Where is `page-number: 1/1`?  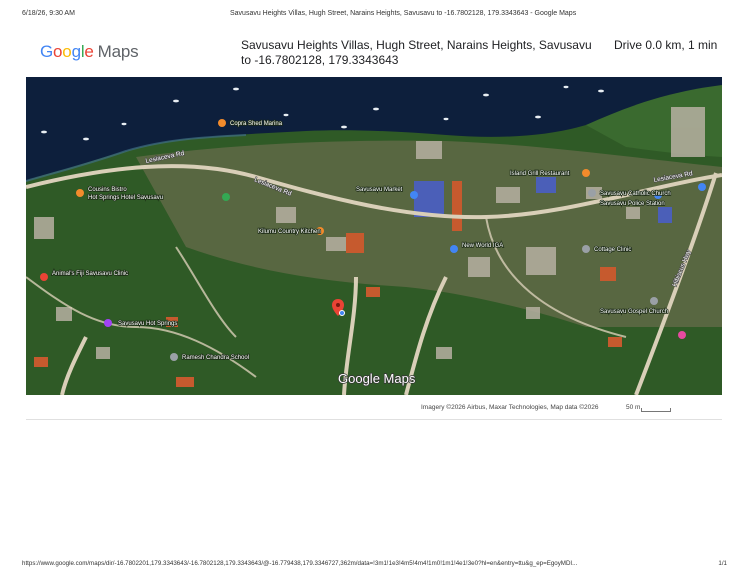
page-number: 1/1 is located at coordinates (722, 563).